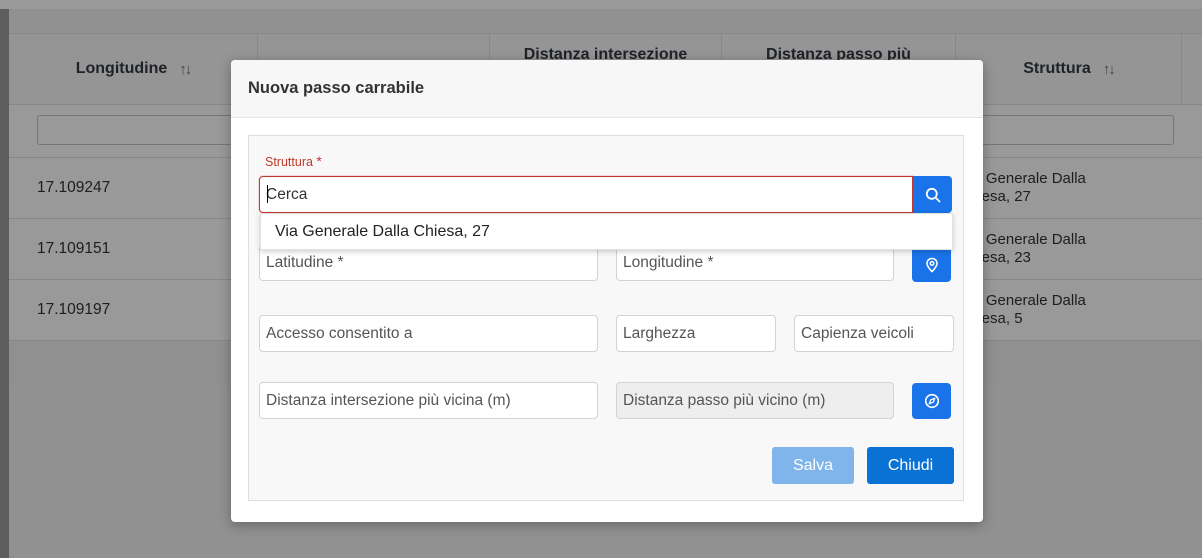 This screenshot has width=1202, height=558. I want to click on larghezza-input, so click(696, 333).